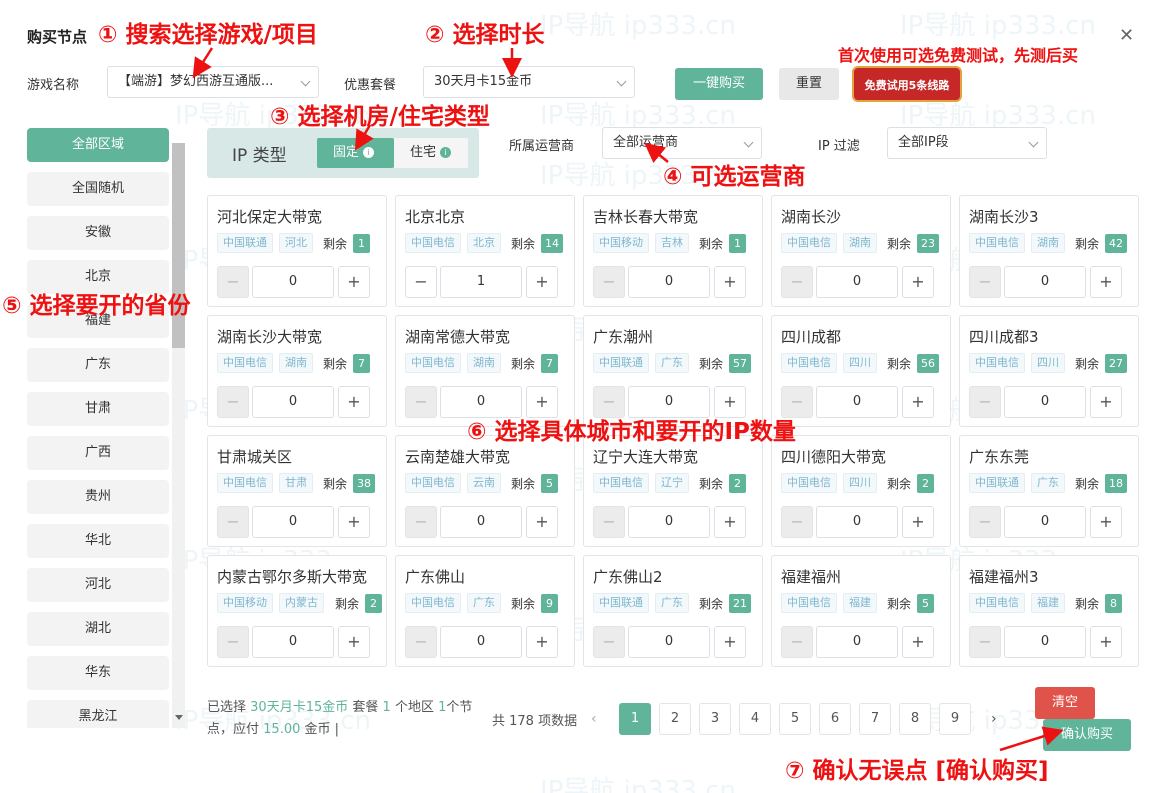 The image size is (1166, 793). What do you see at coordinates (98, 365) in the screenshot?
I see `sidebar-item-region: 广东` at bounding box center [98, 365].